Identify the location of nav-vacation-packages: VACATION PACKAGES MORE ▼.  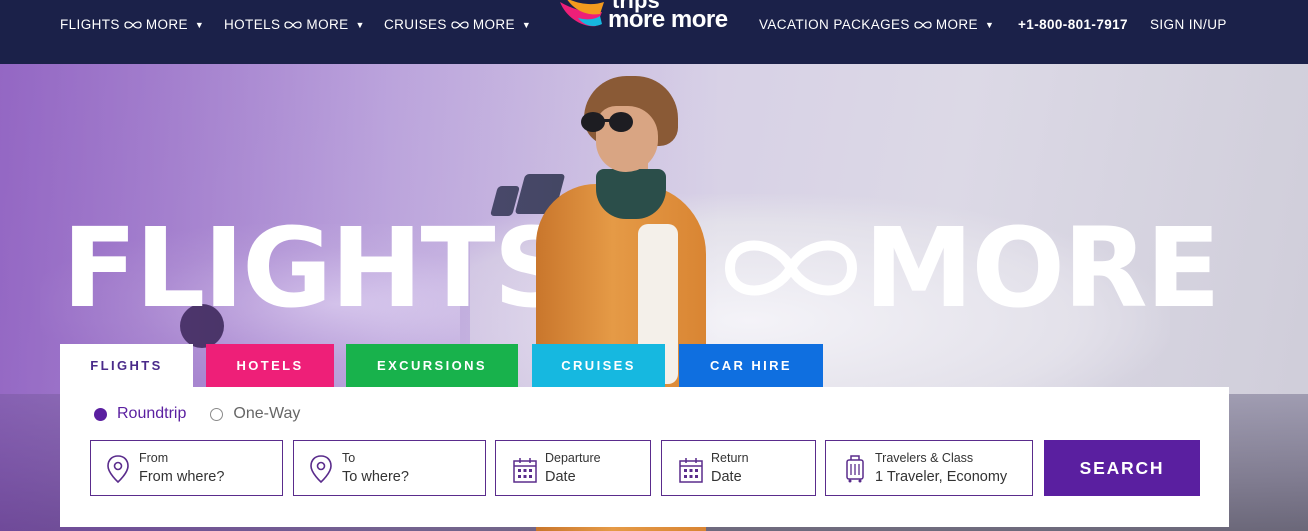
(876, 24).